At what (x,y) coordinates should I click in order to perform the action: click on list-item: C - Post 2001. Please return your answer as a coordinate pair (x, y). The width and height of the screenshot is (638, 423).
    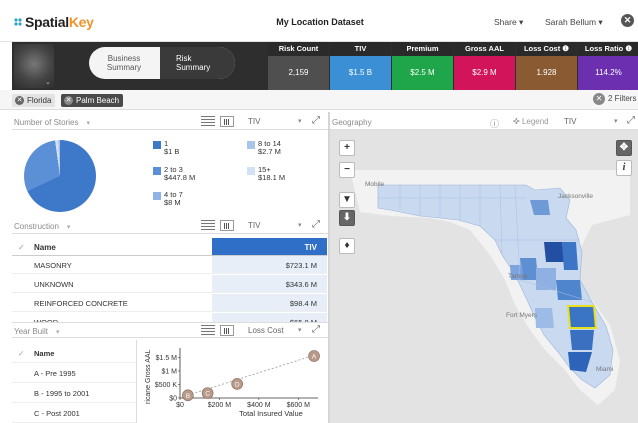
    Looking at the image, I should click on (74, 413).